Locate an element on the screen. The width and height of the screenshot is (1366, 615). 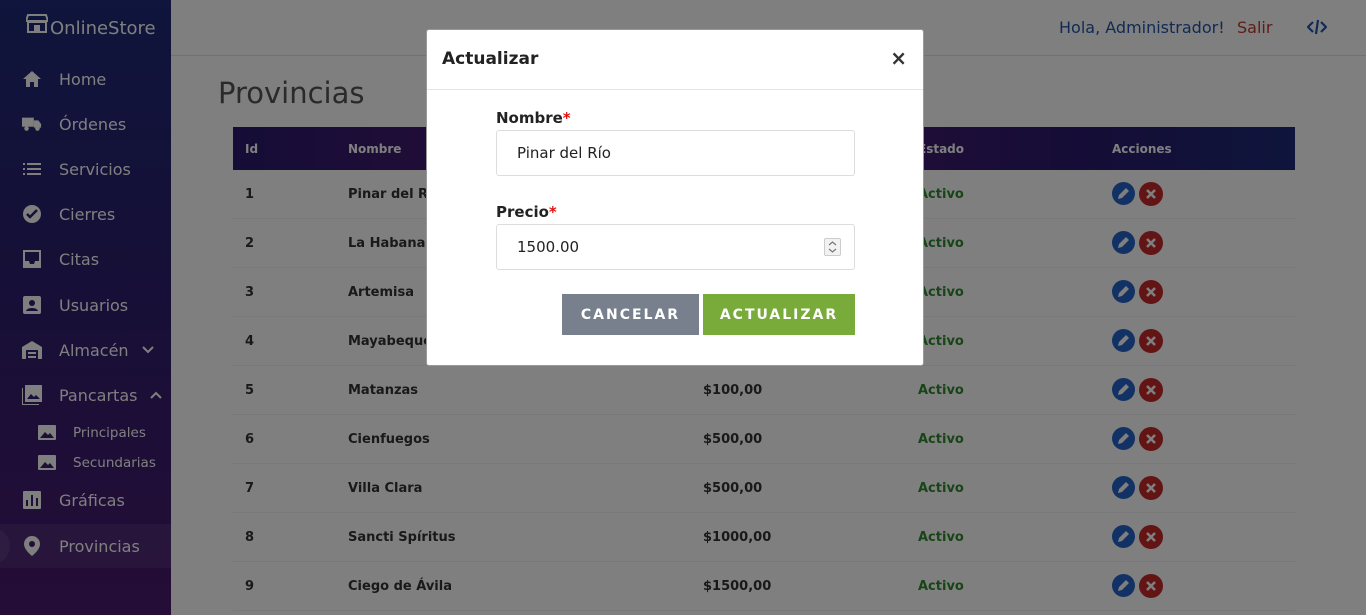
price-field: 1500.00 is located at coordinates (675, 247).